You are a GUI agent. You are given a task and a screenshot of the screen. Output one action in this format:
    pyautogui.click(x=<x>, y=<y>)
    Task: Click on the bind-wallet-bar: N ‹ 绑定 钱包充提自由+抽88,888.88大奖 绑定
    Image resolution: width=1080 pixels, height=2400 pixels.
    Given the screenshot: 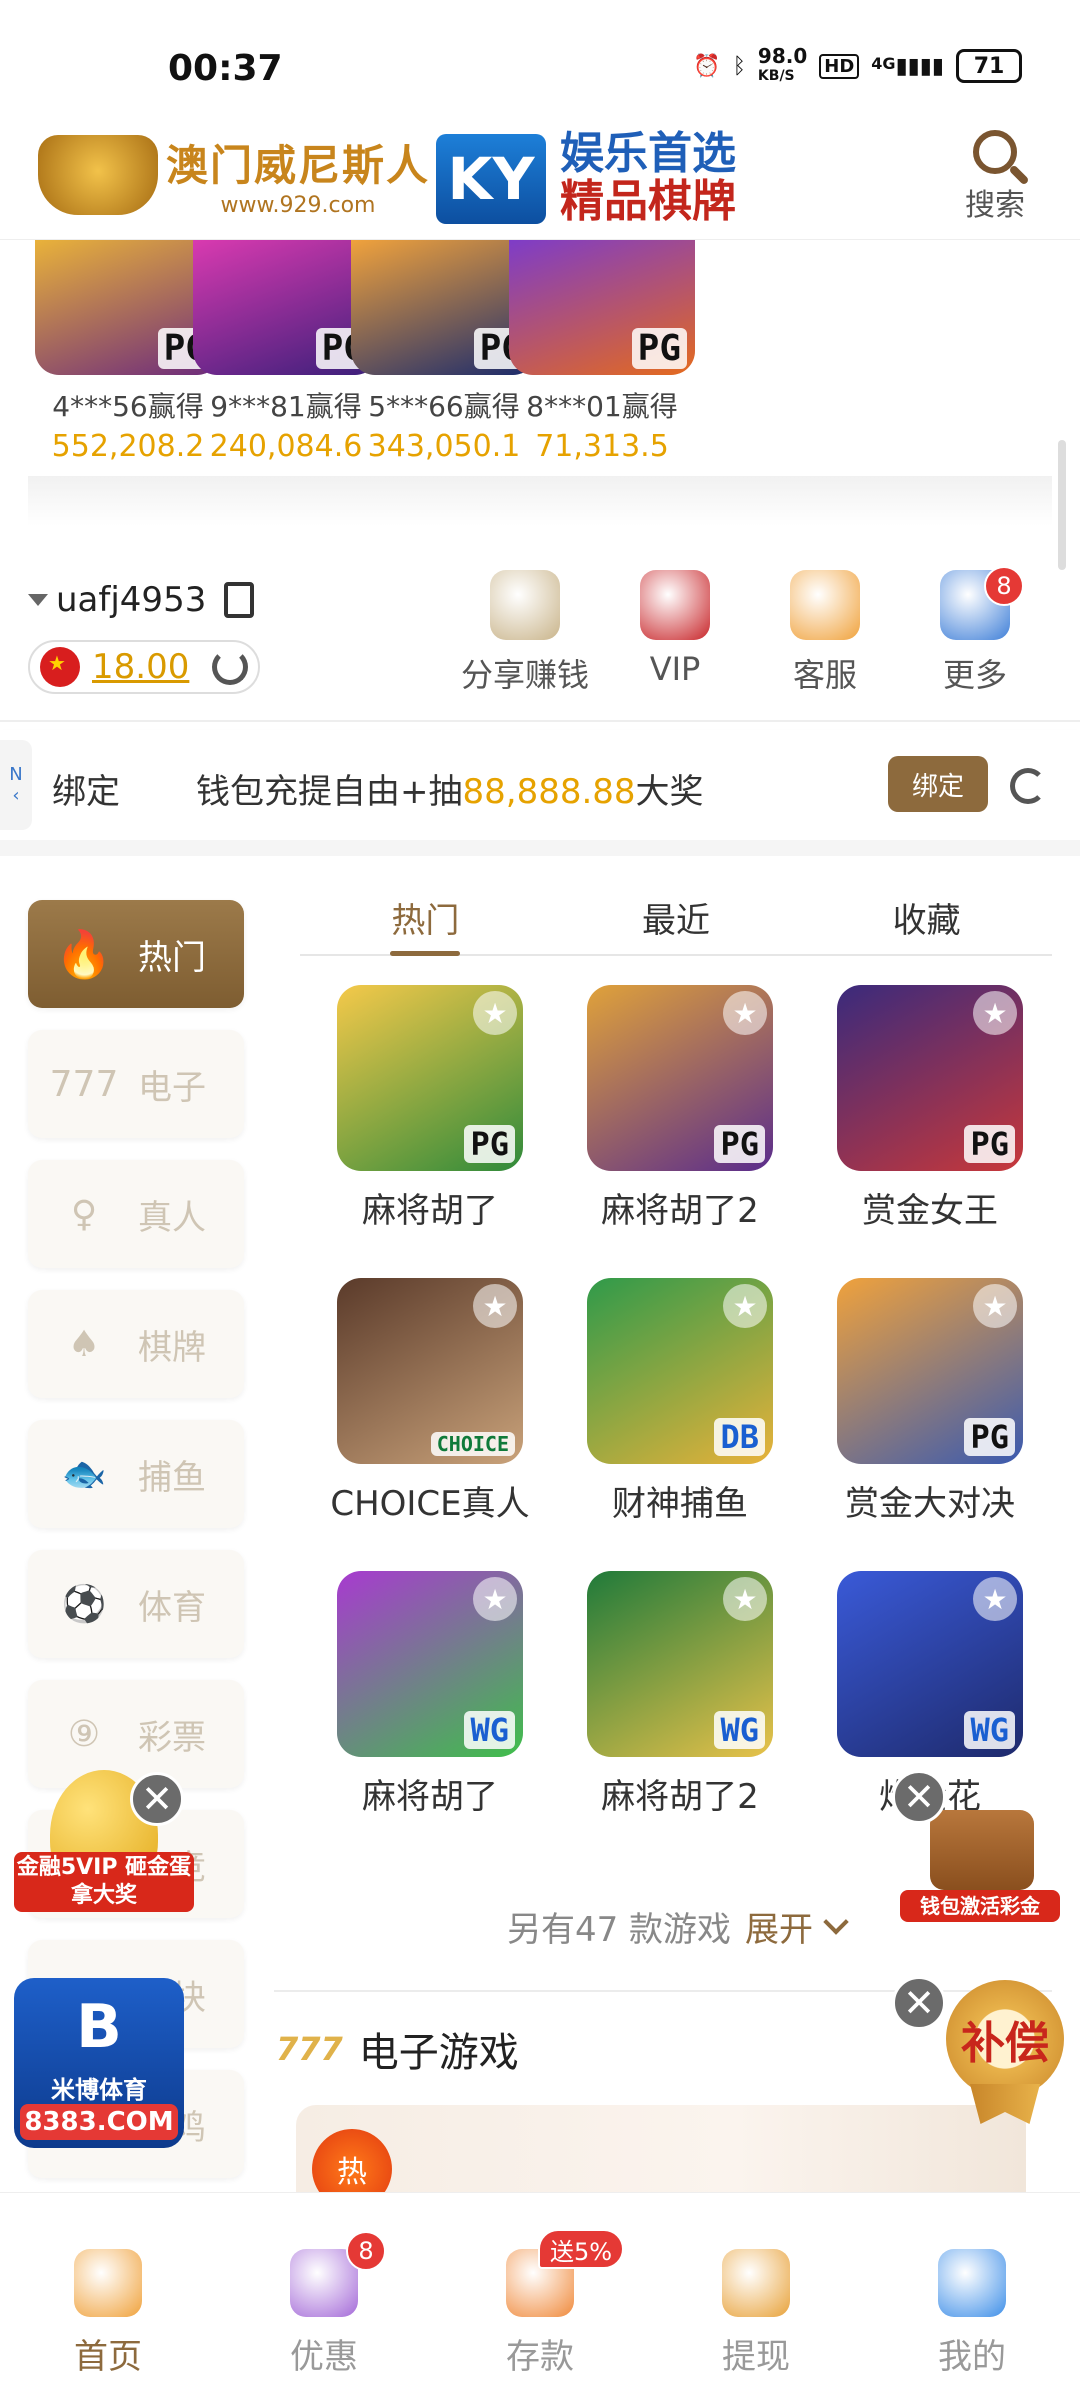 What is the action you would take?
    pyautogui.click(x=540, y=785)
    